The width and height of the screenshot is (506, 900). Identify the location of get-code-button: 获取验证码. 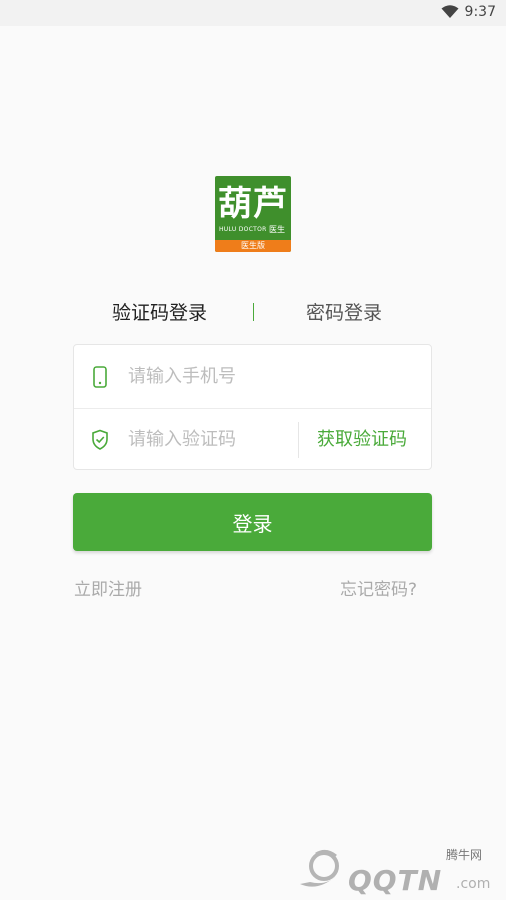
(362, 440).